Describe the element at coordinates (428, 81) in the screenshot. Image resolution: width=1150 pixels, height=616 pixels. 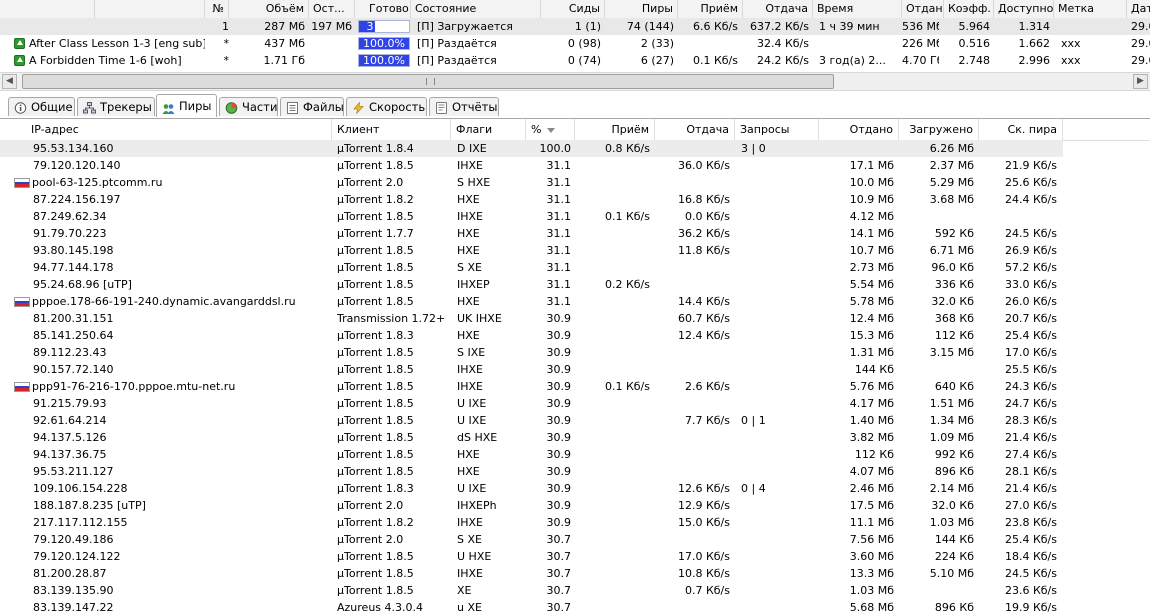
I see `scrollbar-thumb` at that location.